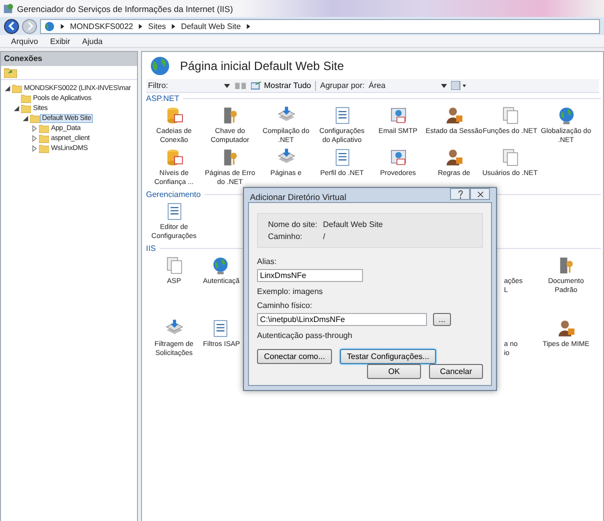 The width and height of the screenshot is (604, 521). What do you see at coordinates (324, 236) in the screenshot?
I see `info-value: /` at bounding box center [324, 236].